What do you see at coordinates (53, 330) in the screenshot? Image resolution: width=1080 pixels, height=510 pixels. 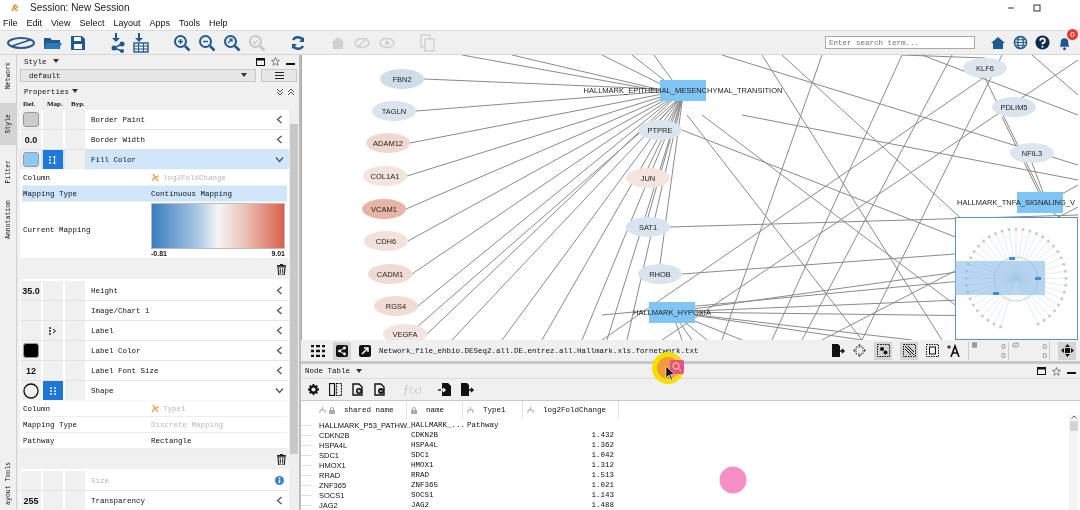 I see `passthrough-mapping-icon` at bounding box center [53, 330].